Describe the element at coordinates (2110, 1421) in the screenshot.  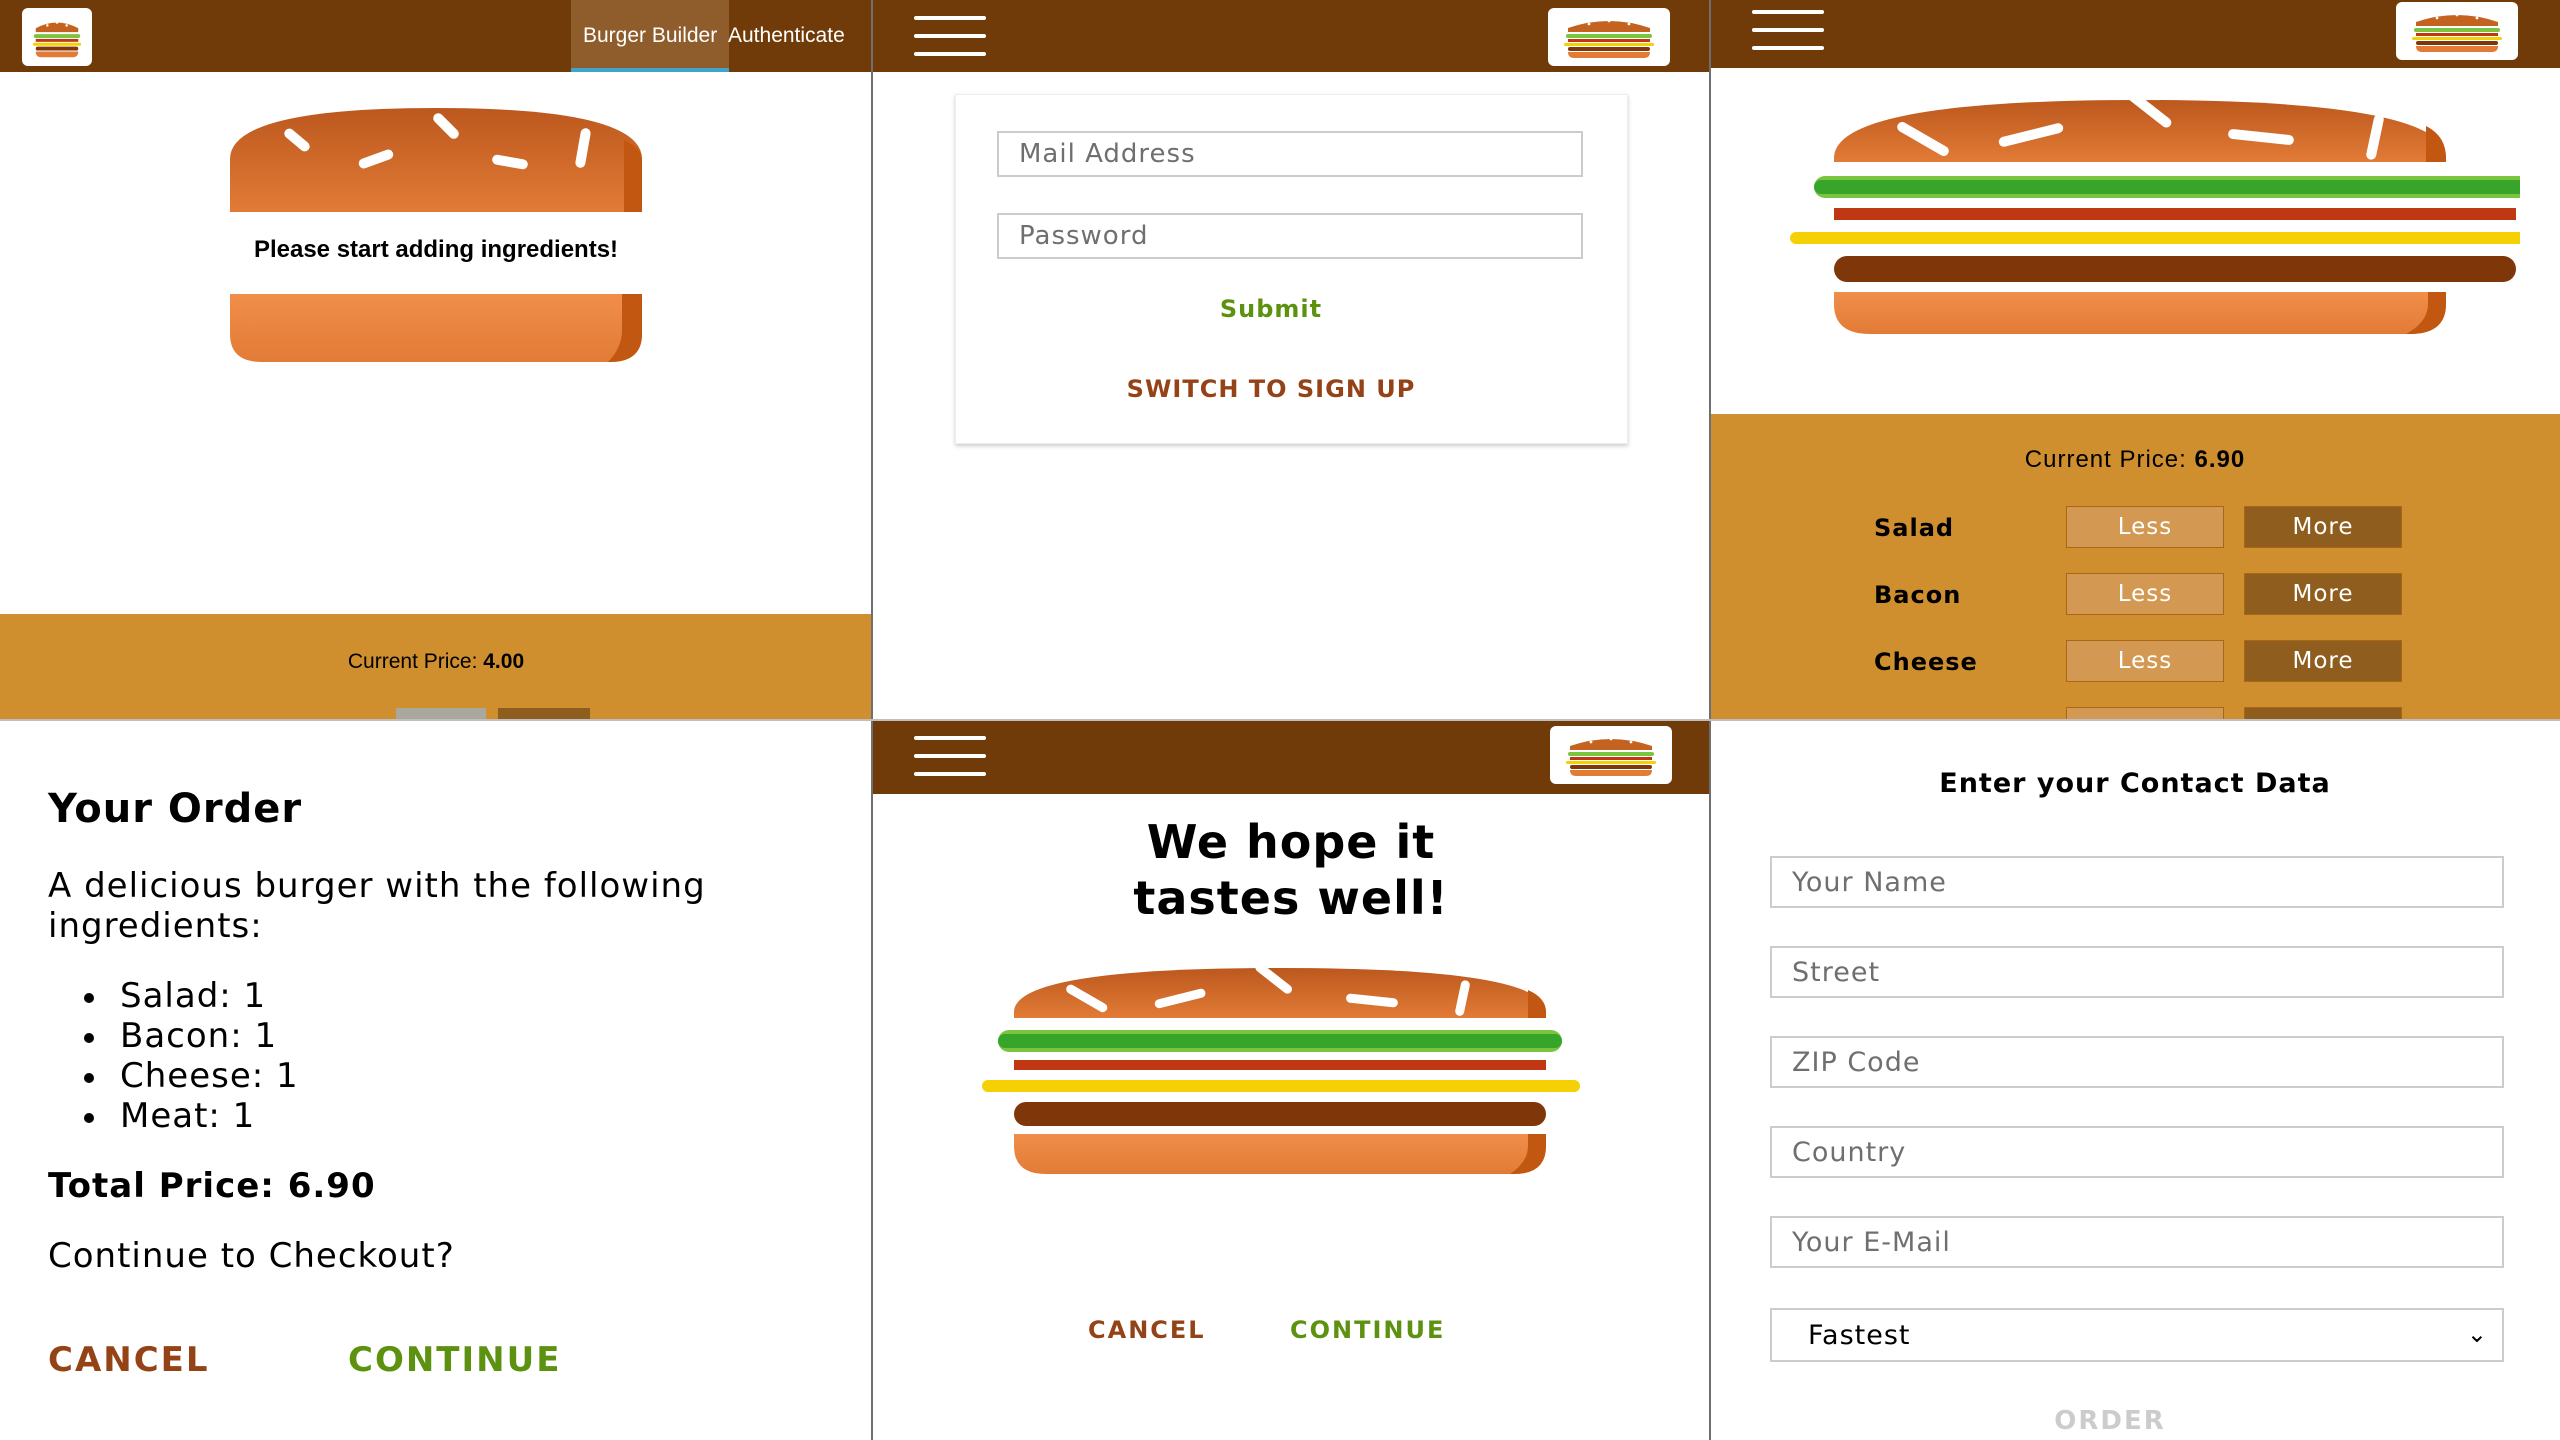
I see `order-button: ORDER` at that location.